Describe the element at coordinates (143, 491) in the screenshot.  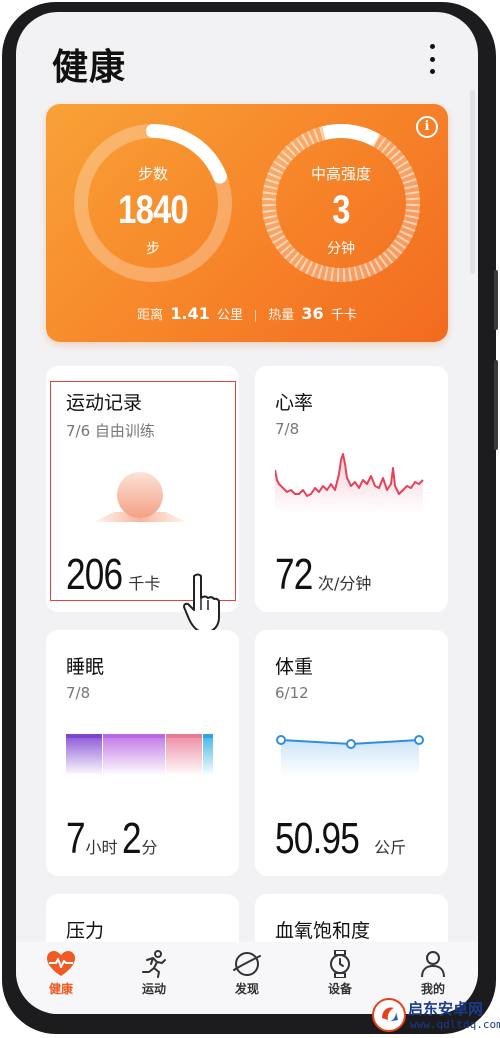
I see `highlight-box` at that location.